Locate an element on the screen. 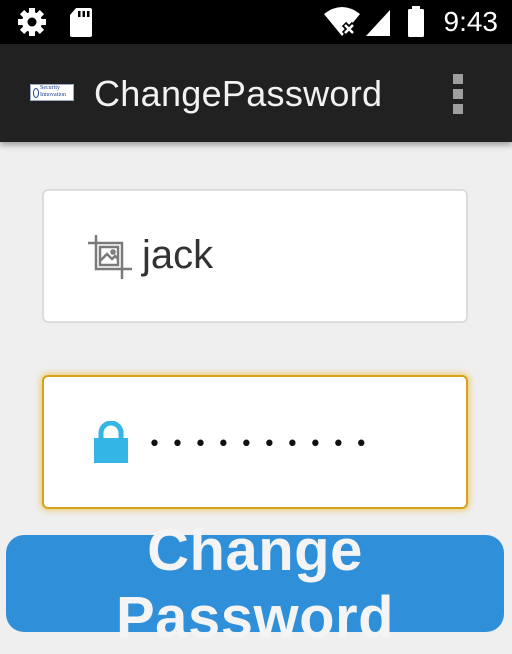 Image resolution: width=512 pixels, height=654 pixels. battery-icon is located at coordinates (416, 21).